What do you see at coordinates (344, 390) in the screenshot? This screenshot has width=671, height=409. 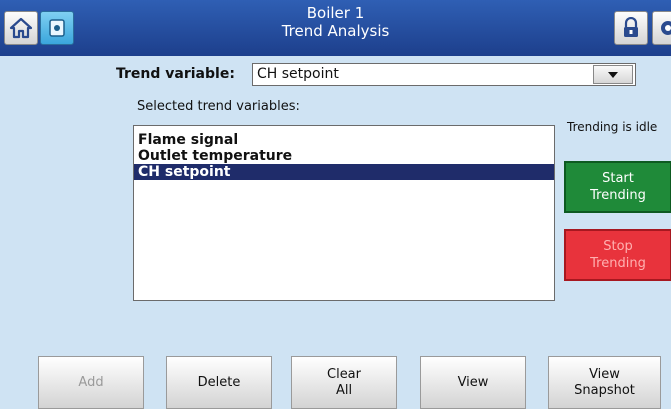 I see `clear-all-line2: All` at bounding box center [344, 390].